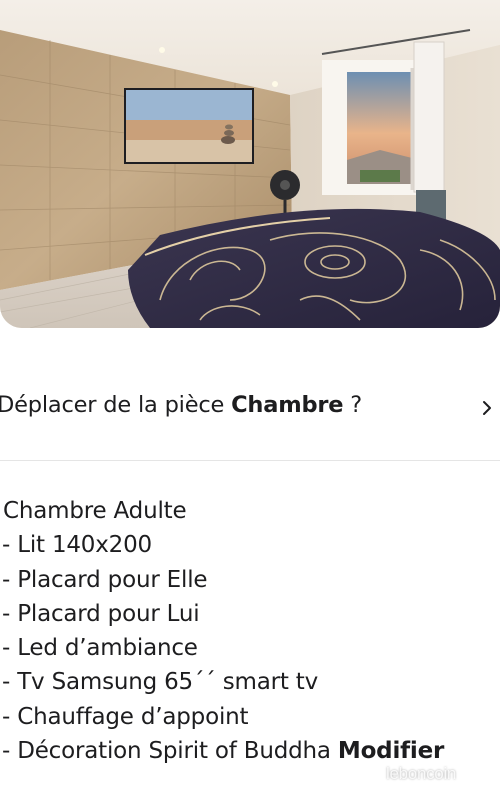 The height and width of the screenshot is (800, 500). Describe the element at coordinates (101, 613) in the screenshot. I see `description-item: - Placard pour Lui` at that location.